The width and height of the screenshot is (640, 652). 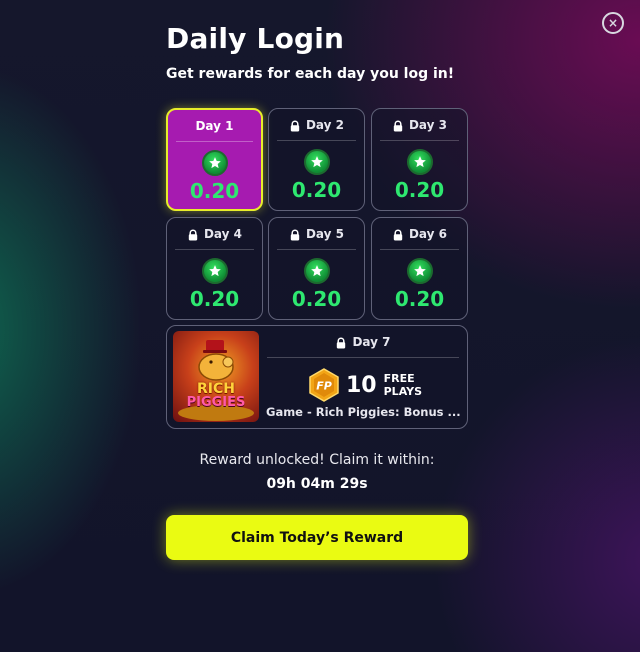 I want to click on day-tile-4: Day 4 0.20, so click(x=214, y=268).